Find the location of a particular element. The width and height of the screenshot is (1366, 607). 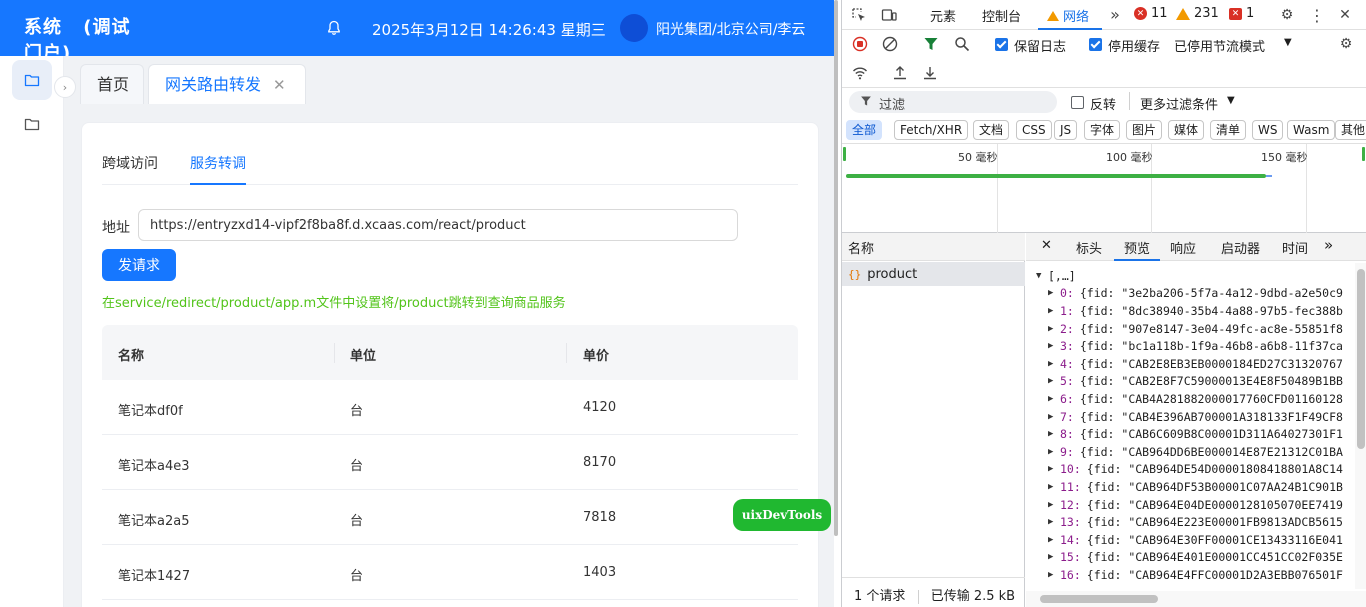

chip-ws: WS is located at coordinates (1268, 130).